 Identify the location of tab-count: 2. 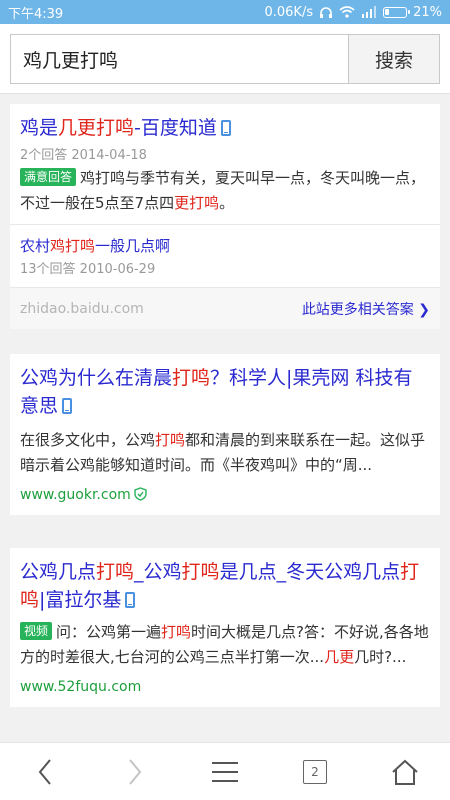
(315, 771).